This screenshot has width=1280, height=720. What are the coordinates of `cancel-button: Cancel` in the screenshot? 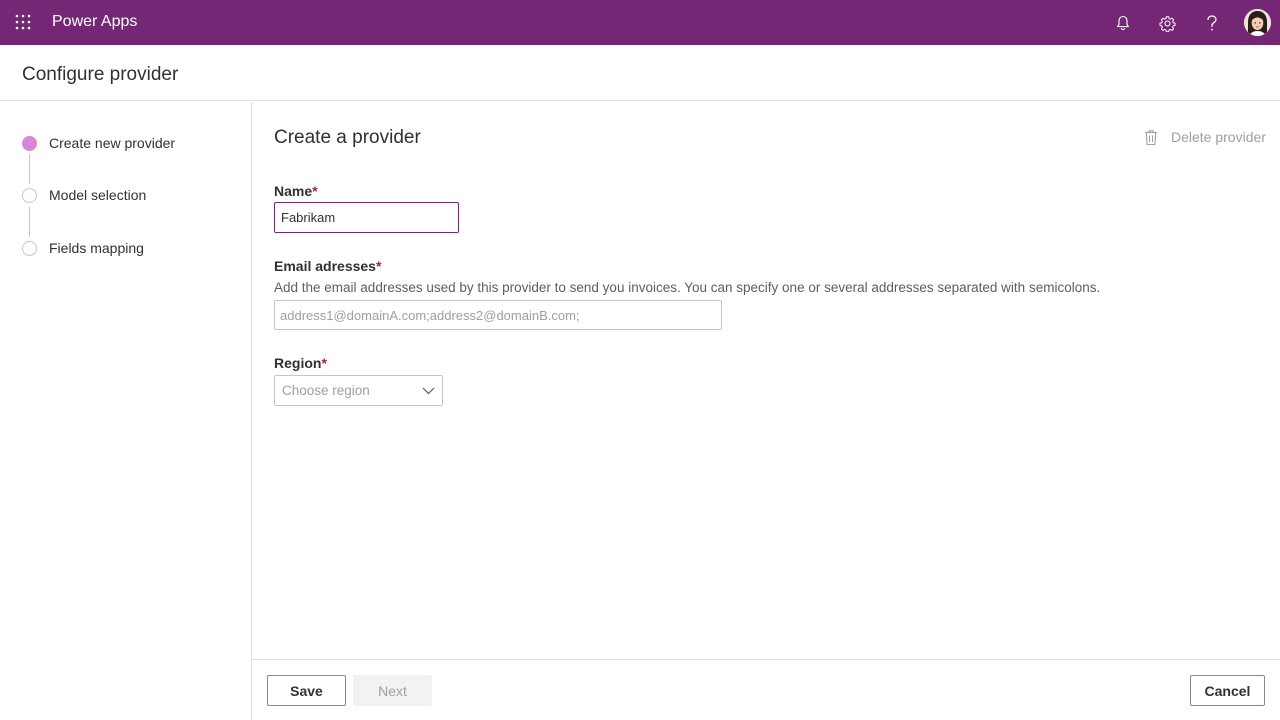 It's located at (1227, 690).